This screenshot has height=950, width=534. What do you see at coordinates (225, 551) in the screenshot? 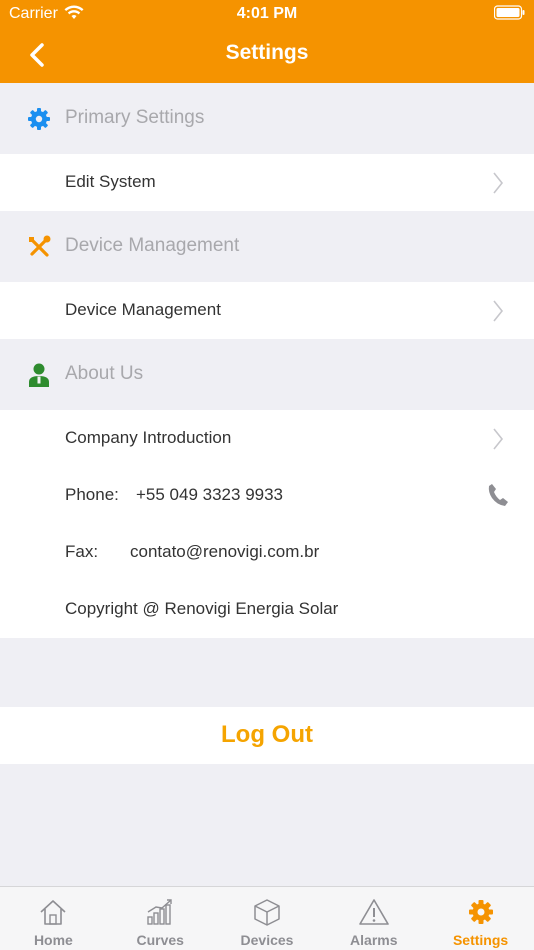
I see `fax-value: contato@renovigi.com.br` at bounding box center [225, 551].